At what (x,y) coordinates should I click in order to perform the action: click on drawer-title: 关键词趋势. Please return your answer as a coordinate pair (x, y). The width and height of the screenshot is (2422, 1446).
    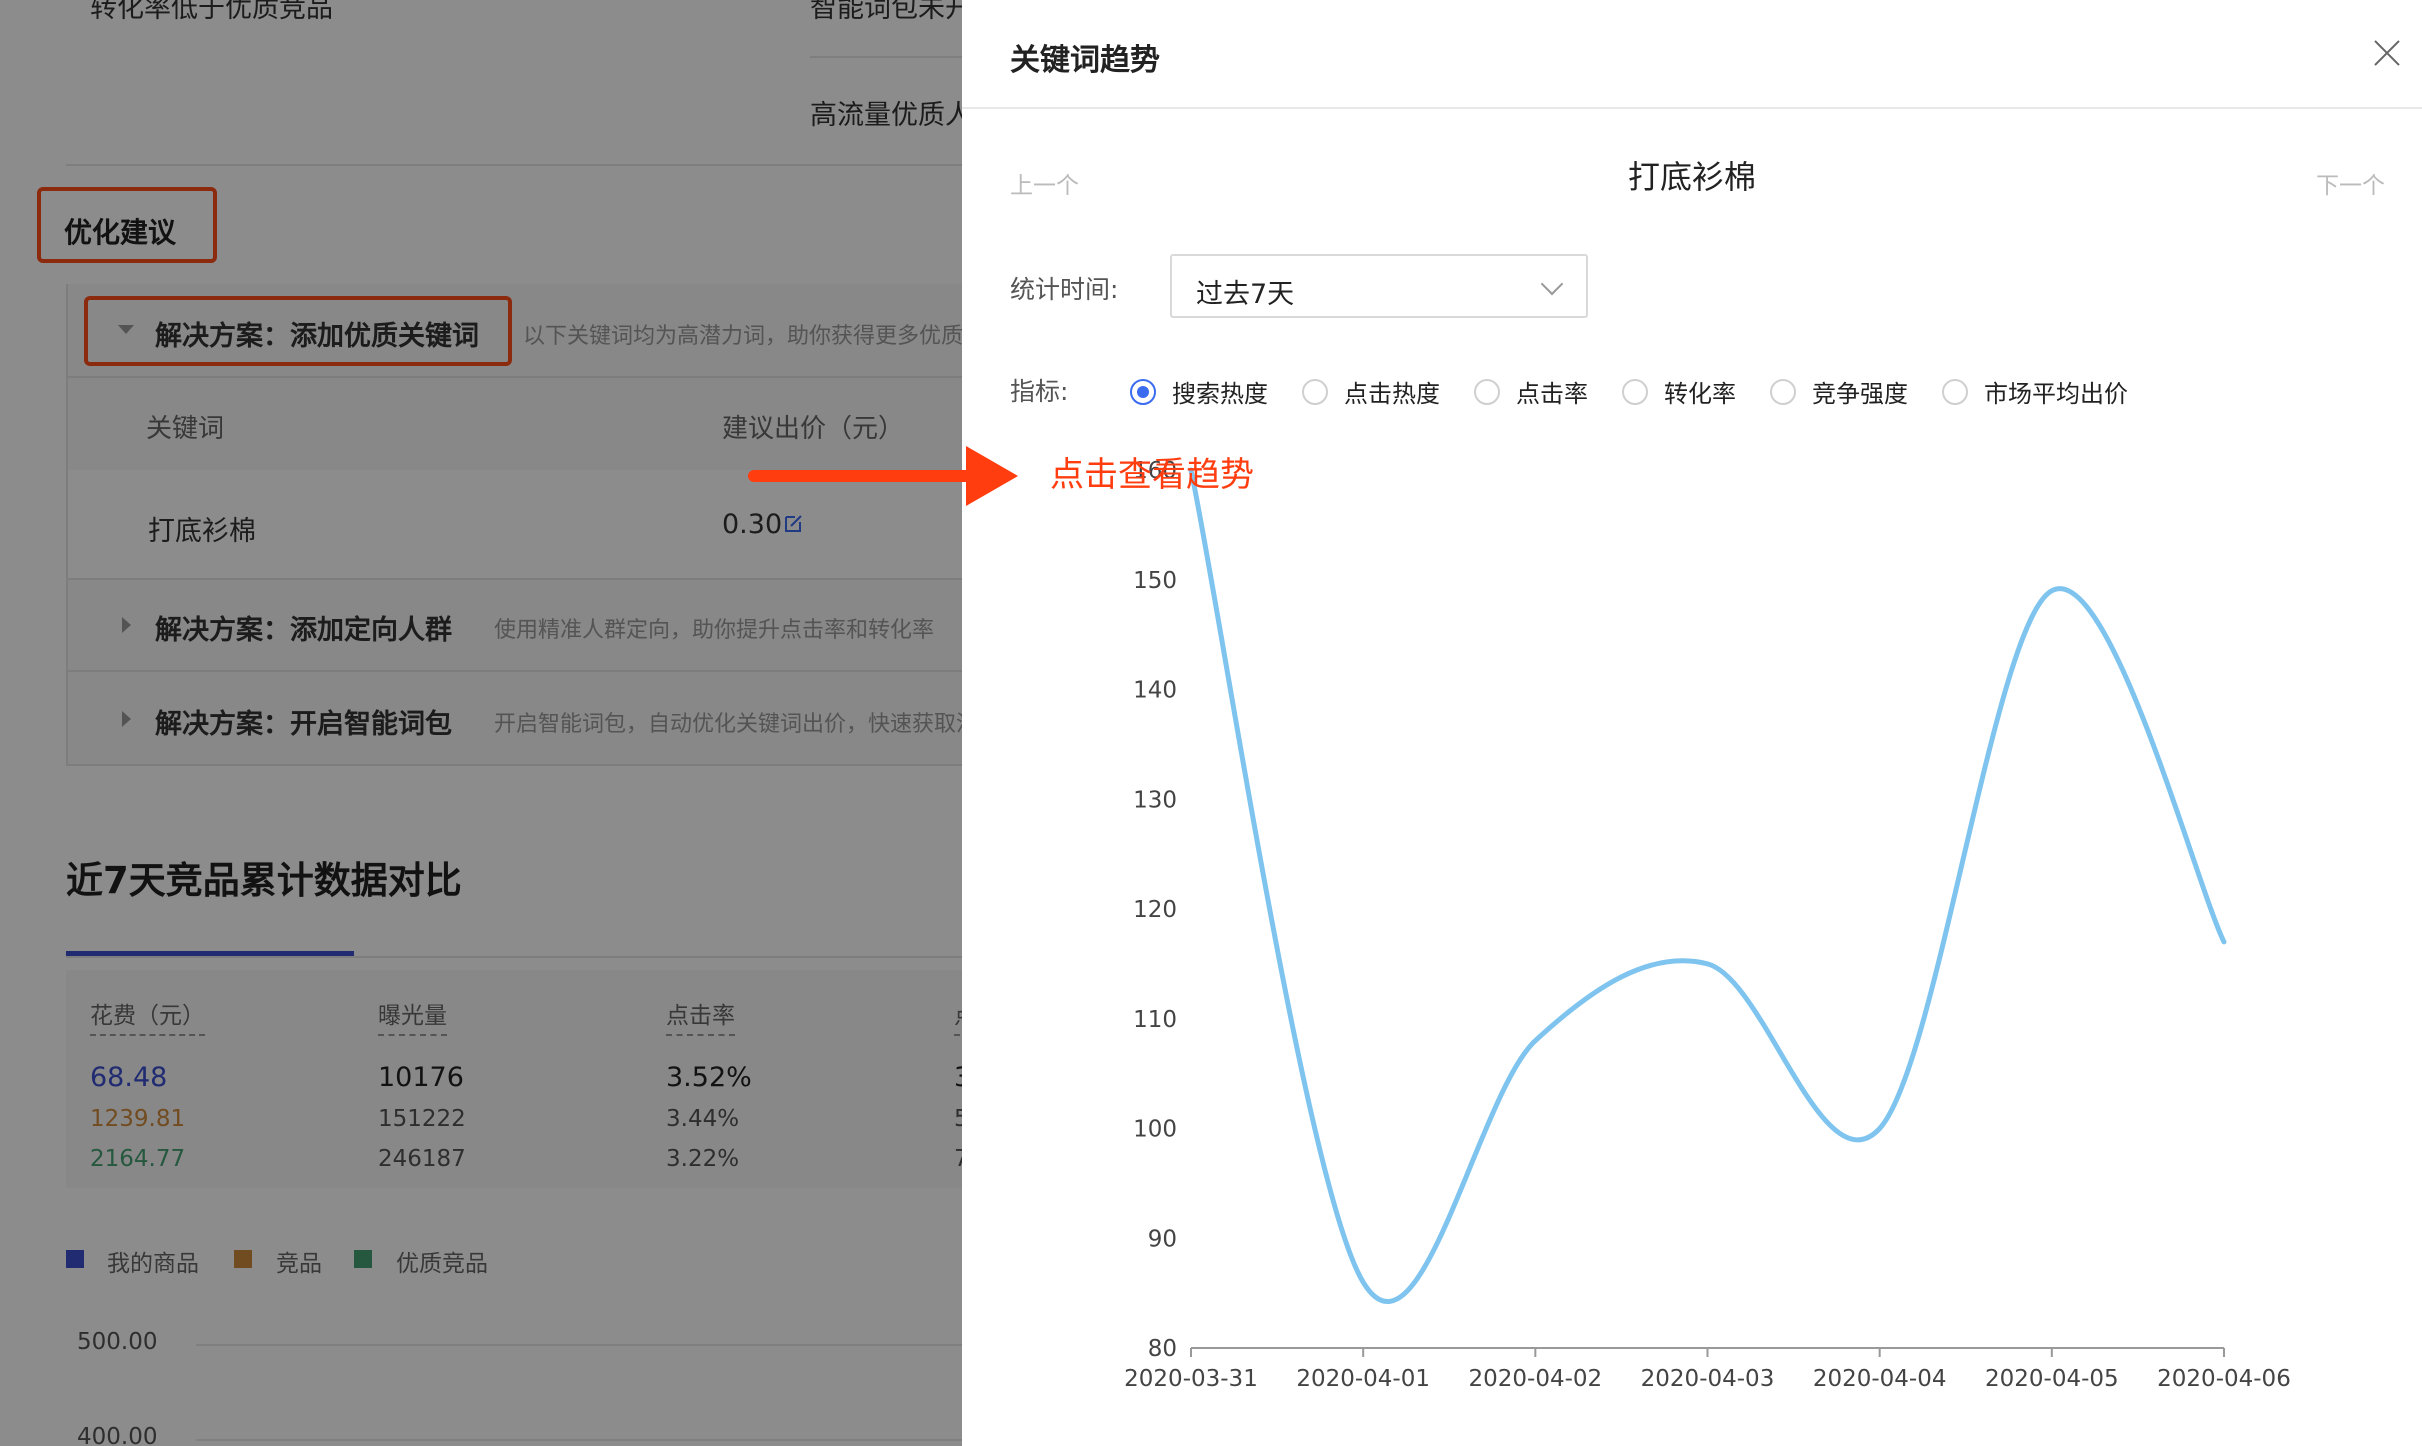
    Looking at the image, I should click on (1085, 60).